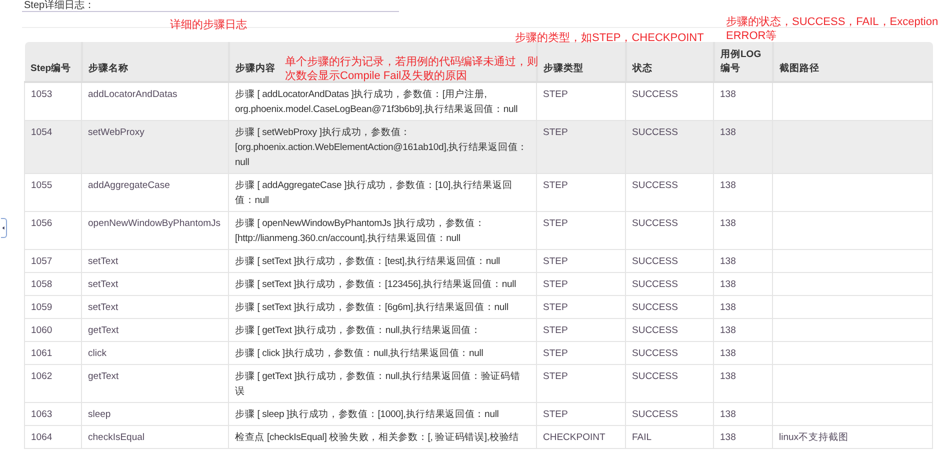 Image resolution: width=946 pixels, height=450 pixels. I want to click on annotation-note: 步骤的状态，SUCCESS，FAIL，Exception ERROR等, so click(832, 29).